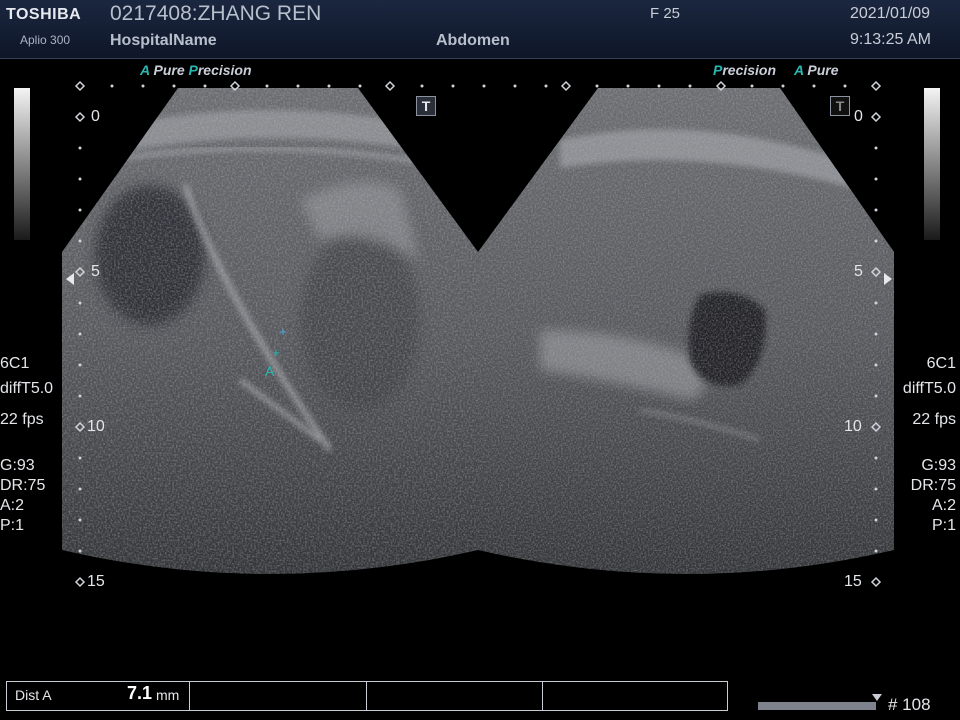 This screenshot has height=720, width=960. I want to click on measurement-value: 7.1, so click(140, 693).